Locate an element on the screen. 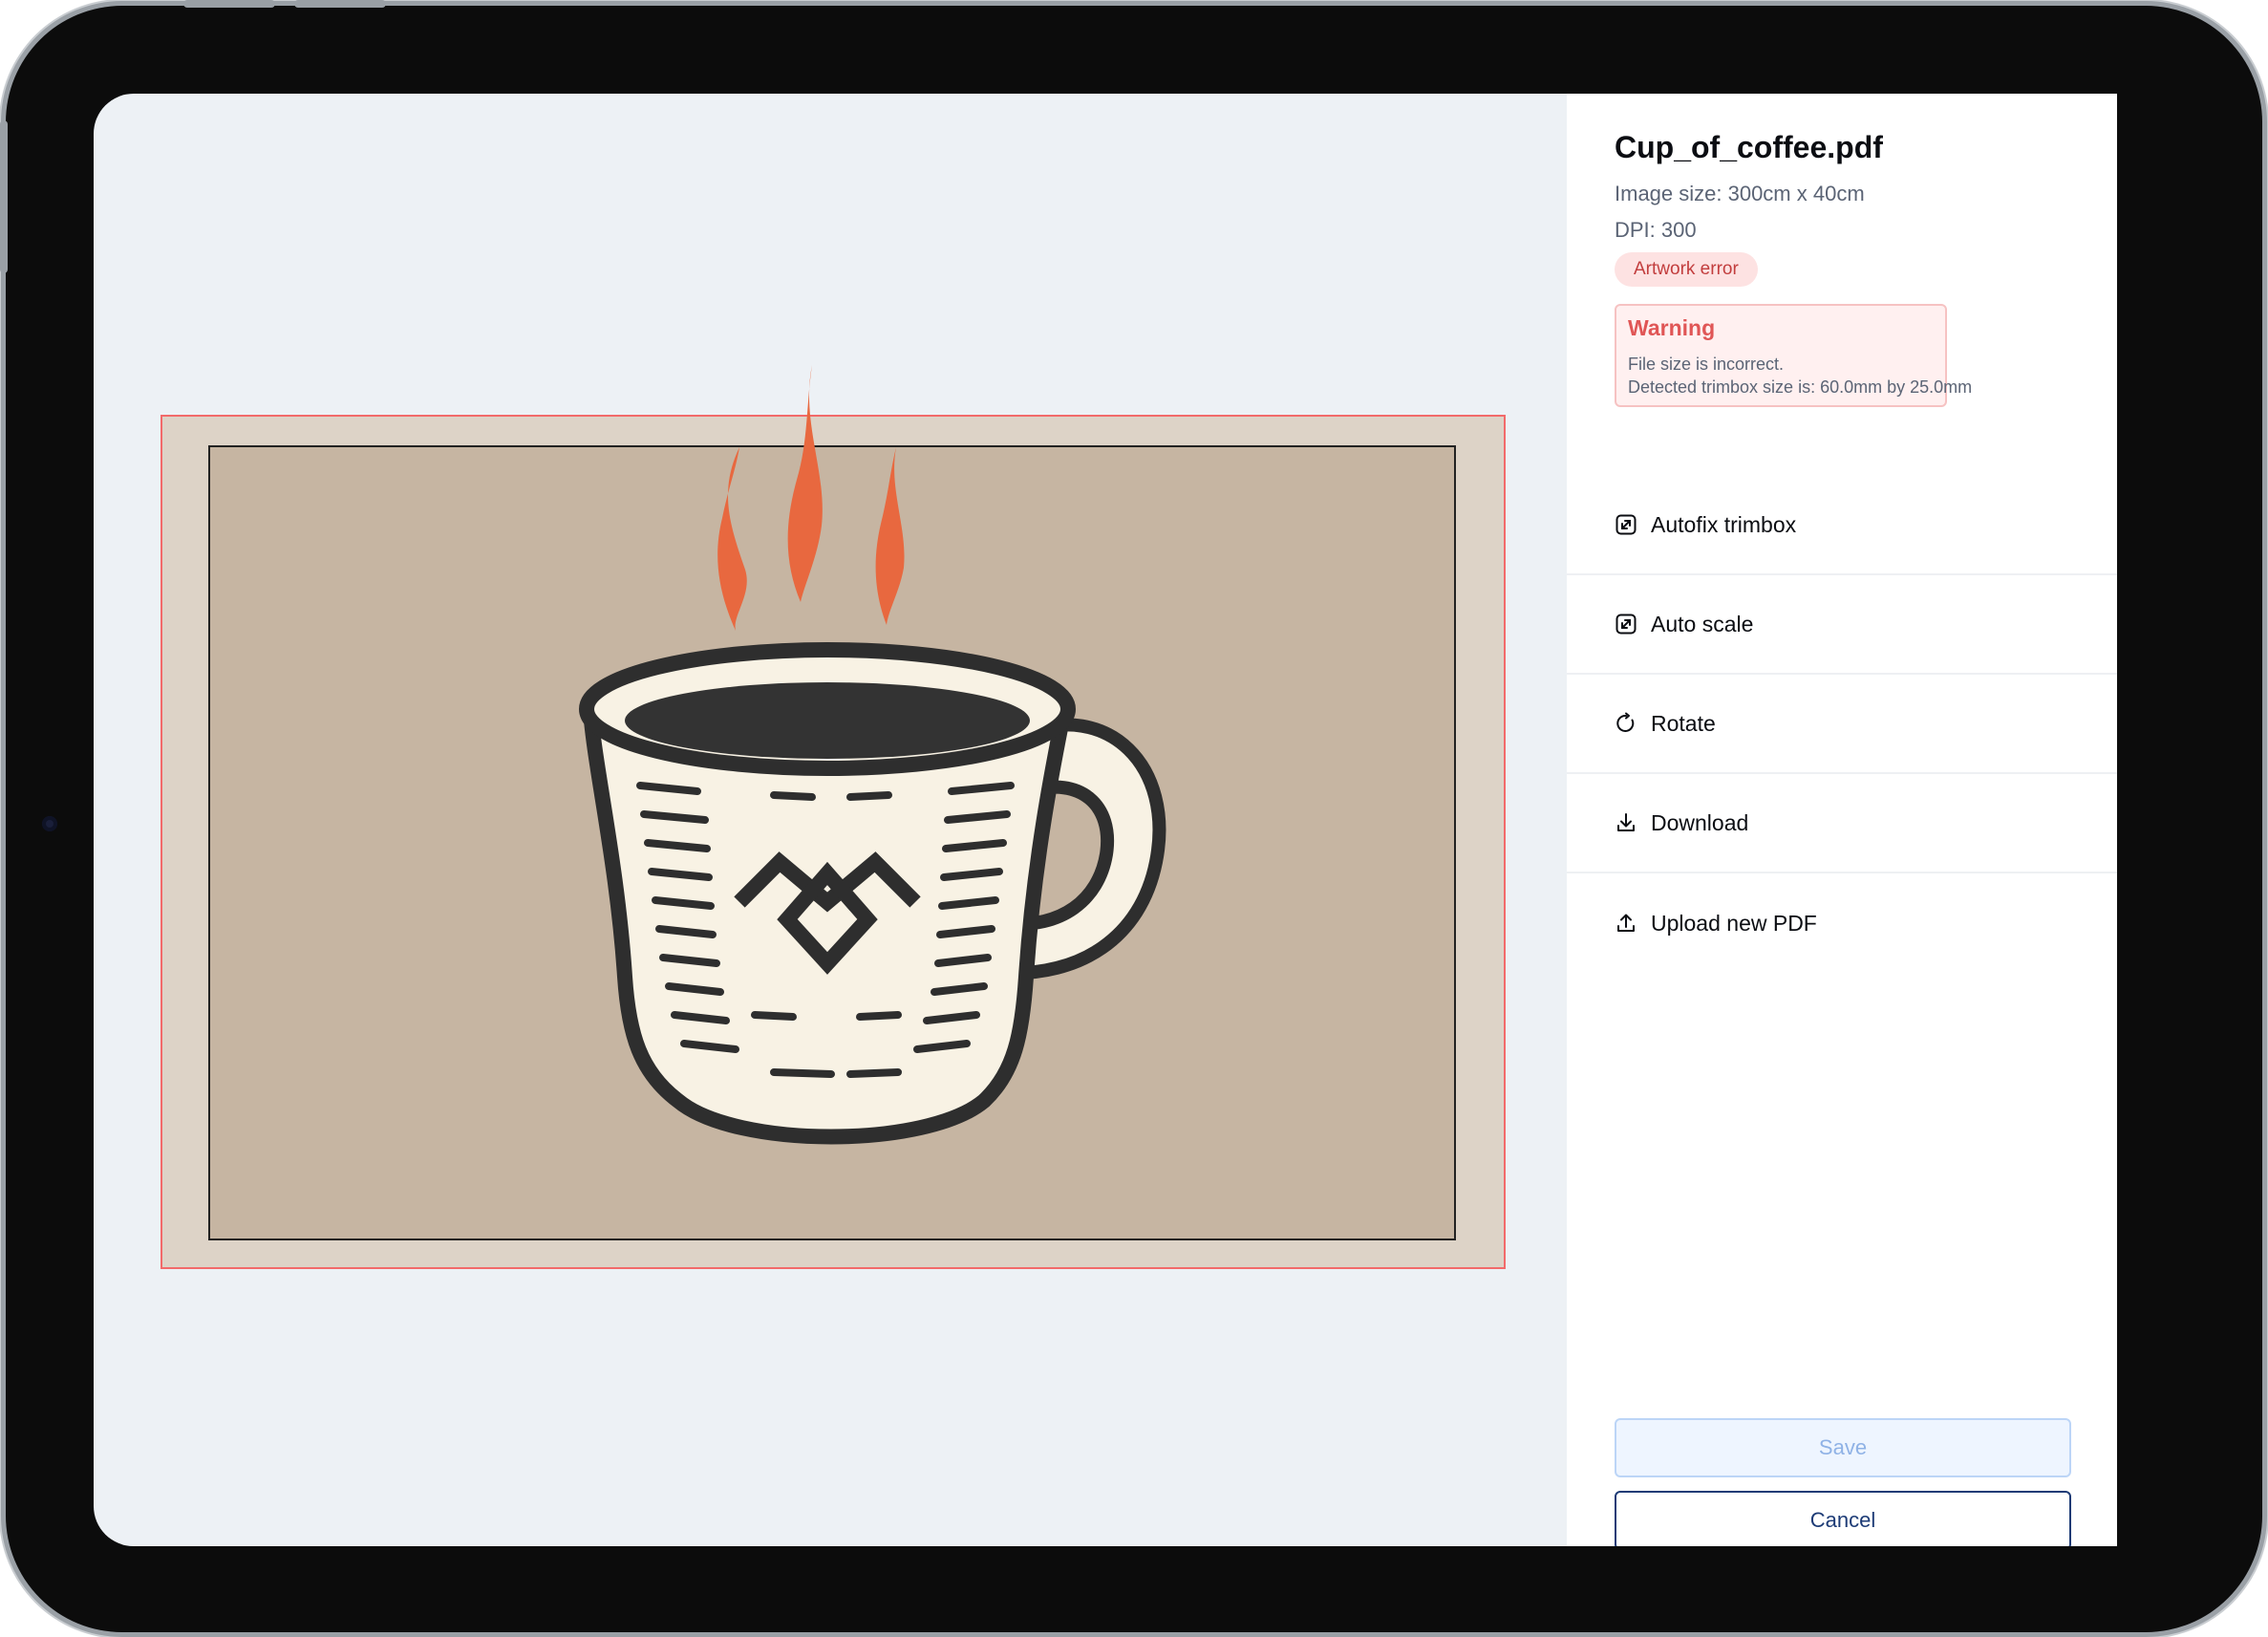 The image size is (2268, 1637). action-label: Auto scale is located at coordinates (1702, 623).